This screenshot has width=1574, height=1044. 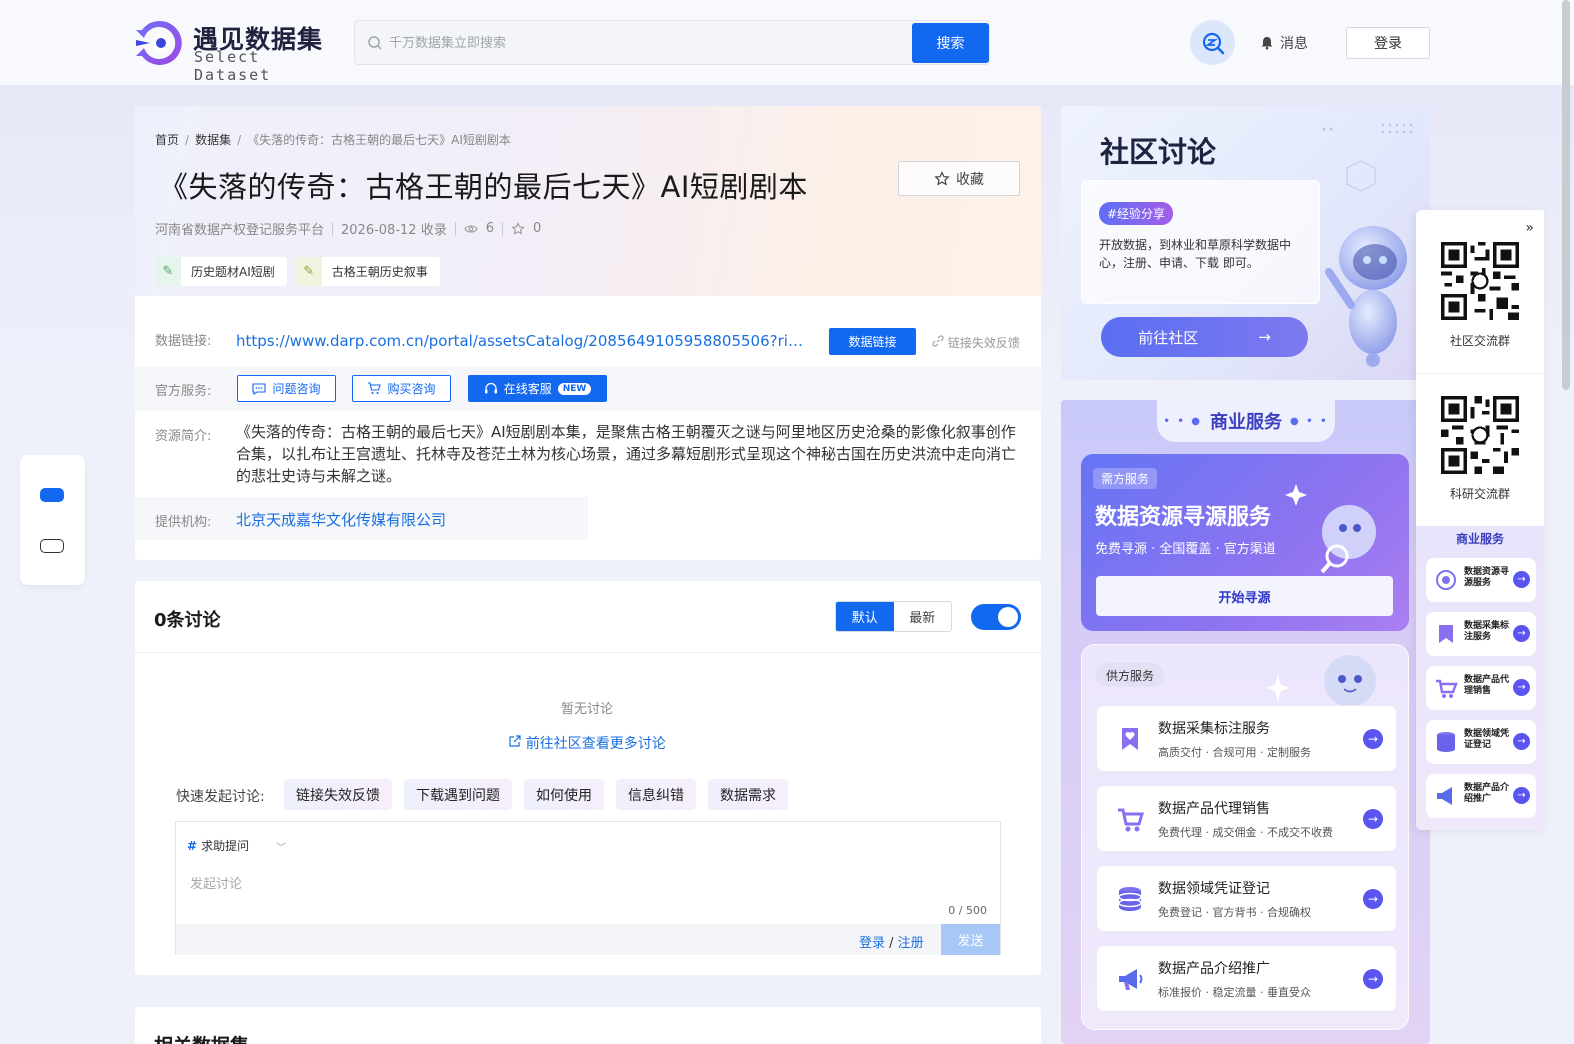 What do you see at coordinates (938, 341) in the screenshot?
I see `broken-link-icon` at bounding box center [938, 341].